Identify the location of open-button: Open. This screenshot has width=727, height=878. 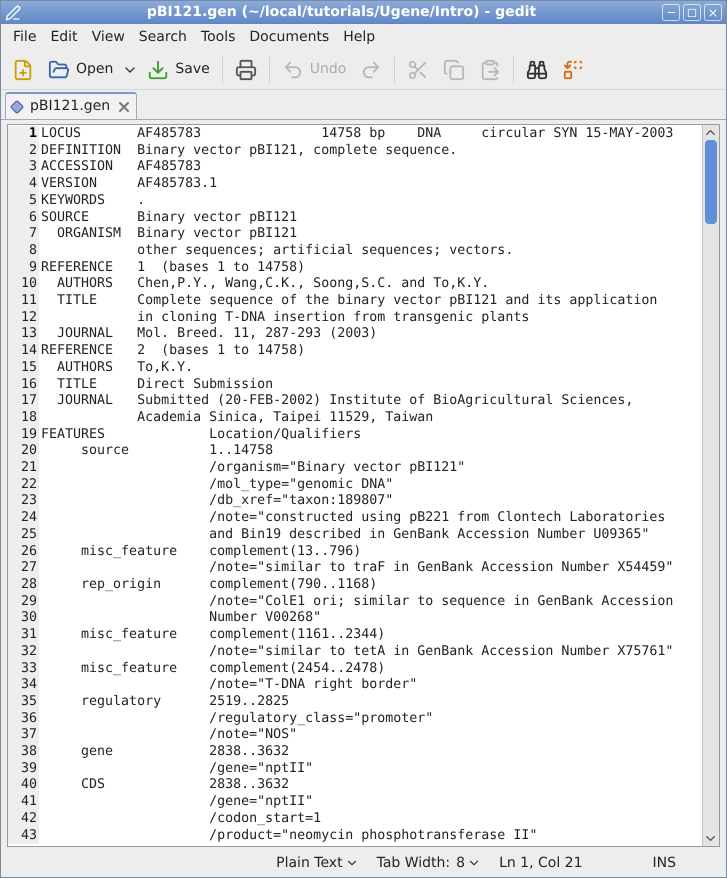
(80, 70).